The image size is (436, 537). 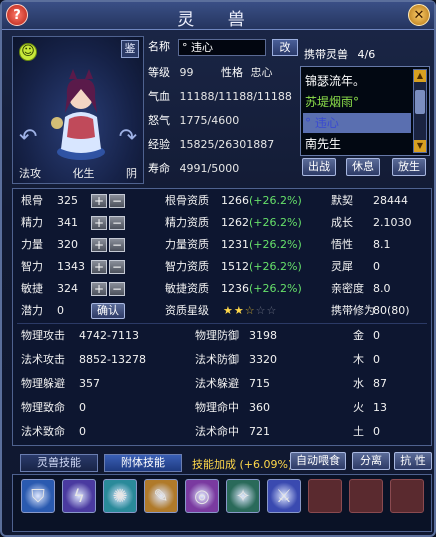 What do you see at coordinates (43, 383) in the screenshot?
I see `combat-stat-label: 物理躲避` at bounding box center [43, 383].